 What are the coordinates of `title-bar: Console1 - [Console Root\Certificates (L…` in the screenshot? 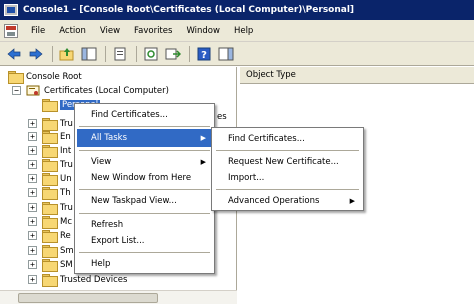 It's located at (237, 10).